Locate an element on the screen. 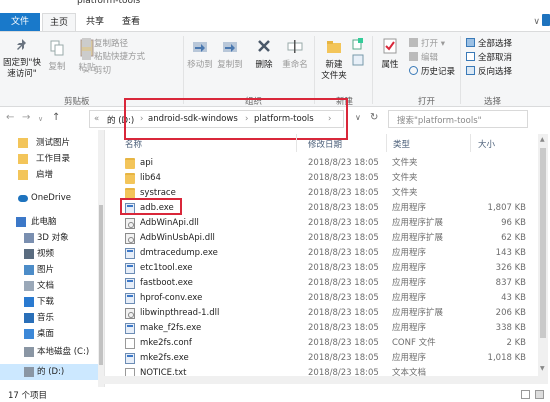  overflow-crumb: « is located at coordinates (96, 119).